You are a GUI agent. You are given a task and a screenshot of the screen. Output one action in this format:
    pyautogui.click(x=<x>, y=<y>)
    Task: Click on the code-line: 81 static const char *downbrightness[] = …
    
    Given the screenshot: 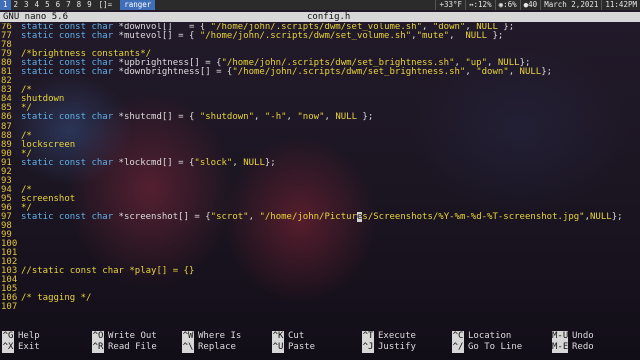 What is the action you would take?
    pyautogui.click(x=320, y=72)
    